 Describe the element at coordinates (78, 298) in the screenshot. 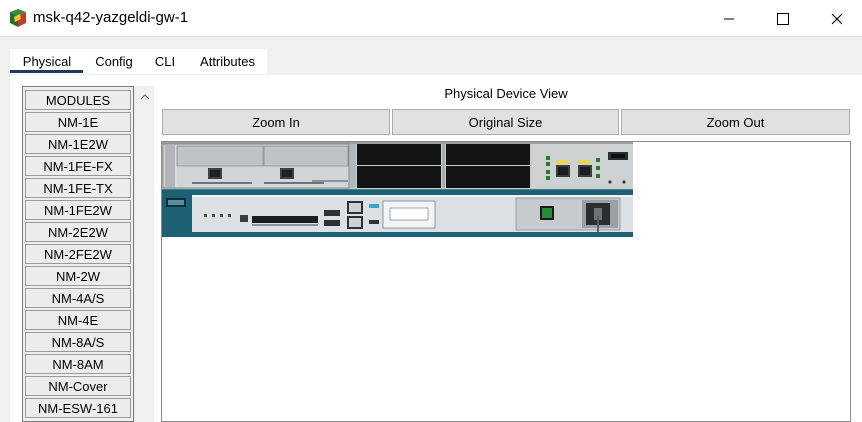

I see `module-item: NM-4A/S` at that location.